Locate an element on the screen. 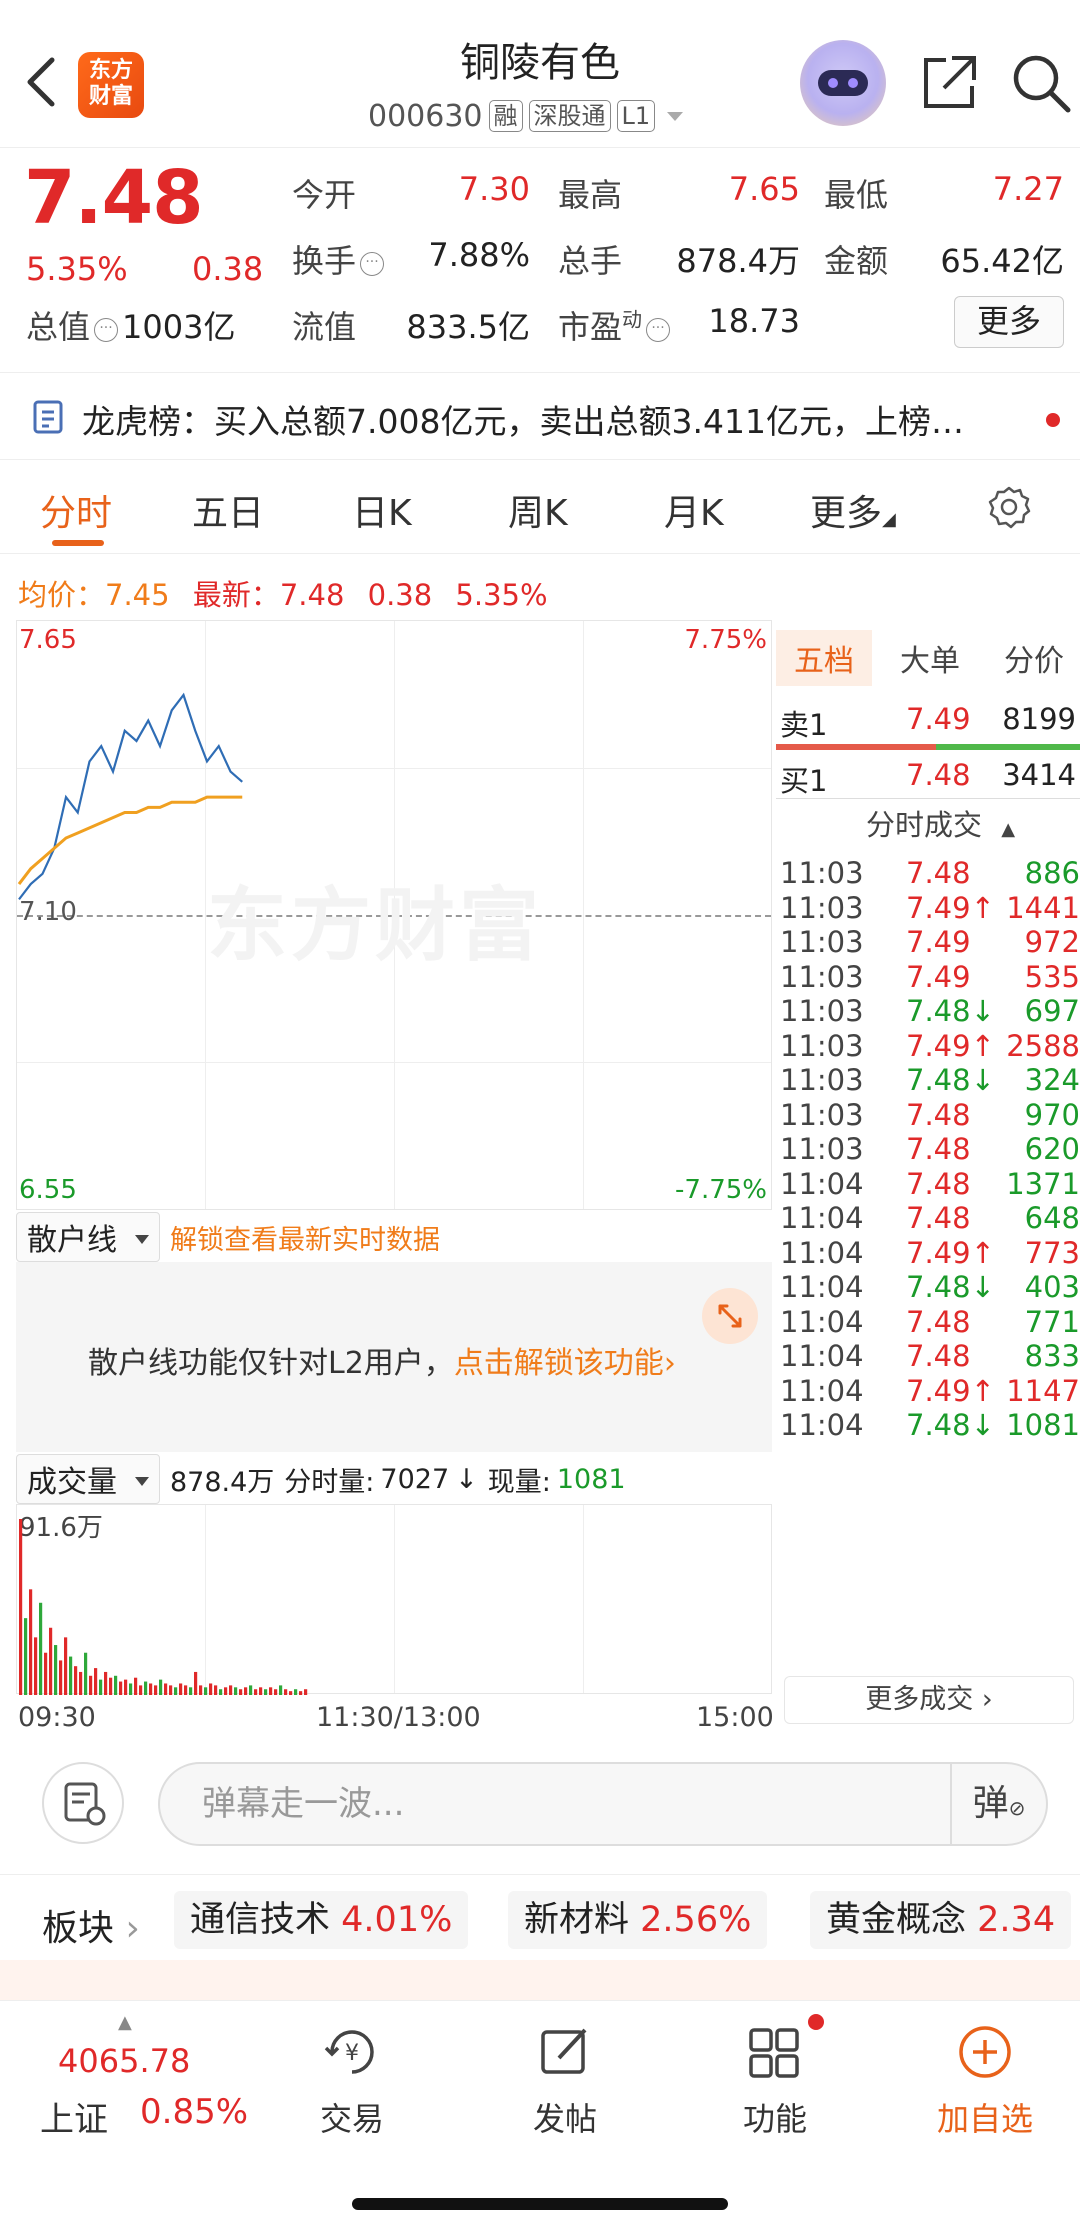 The image size is (1080, 2235). robot-assistant-avatar is located at coordinates (843, 83).